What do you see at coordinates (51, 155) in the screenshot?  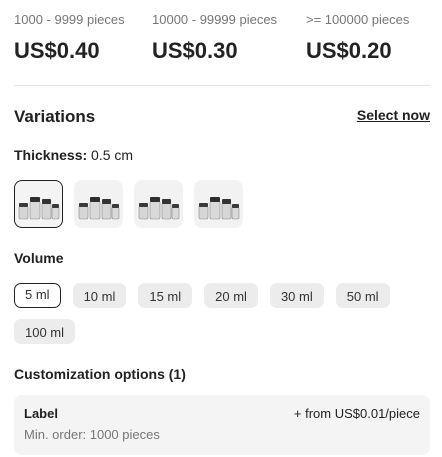 I see `thickness-key: Thickness:` at bounding box center [51, 155].